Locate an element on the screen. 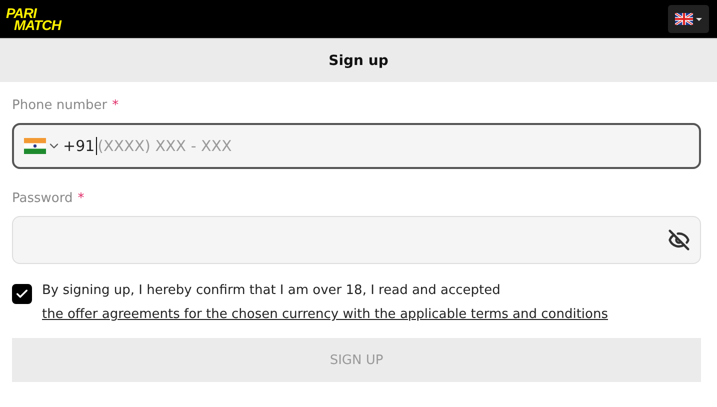 Image resolution: width=717 pixels, height=407 pixels. field-label: Phone number * is located at coordinates (66, 105).